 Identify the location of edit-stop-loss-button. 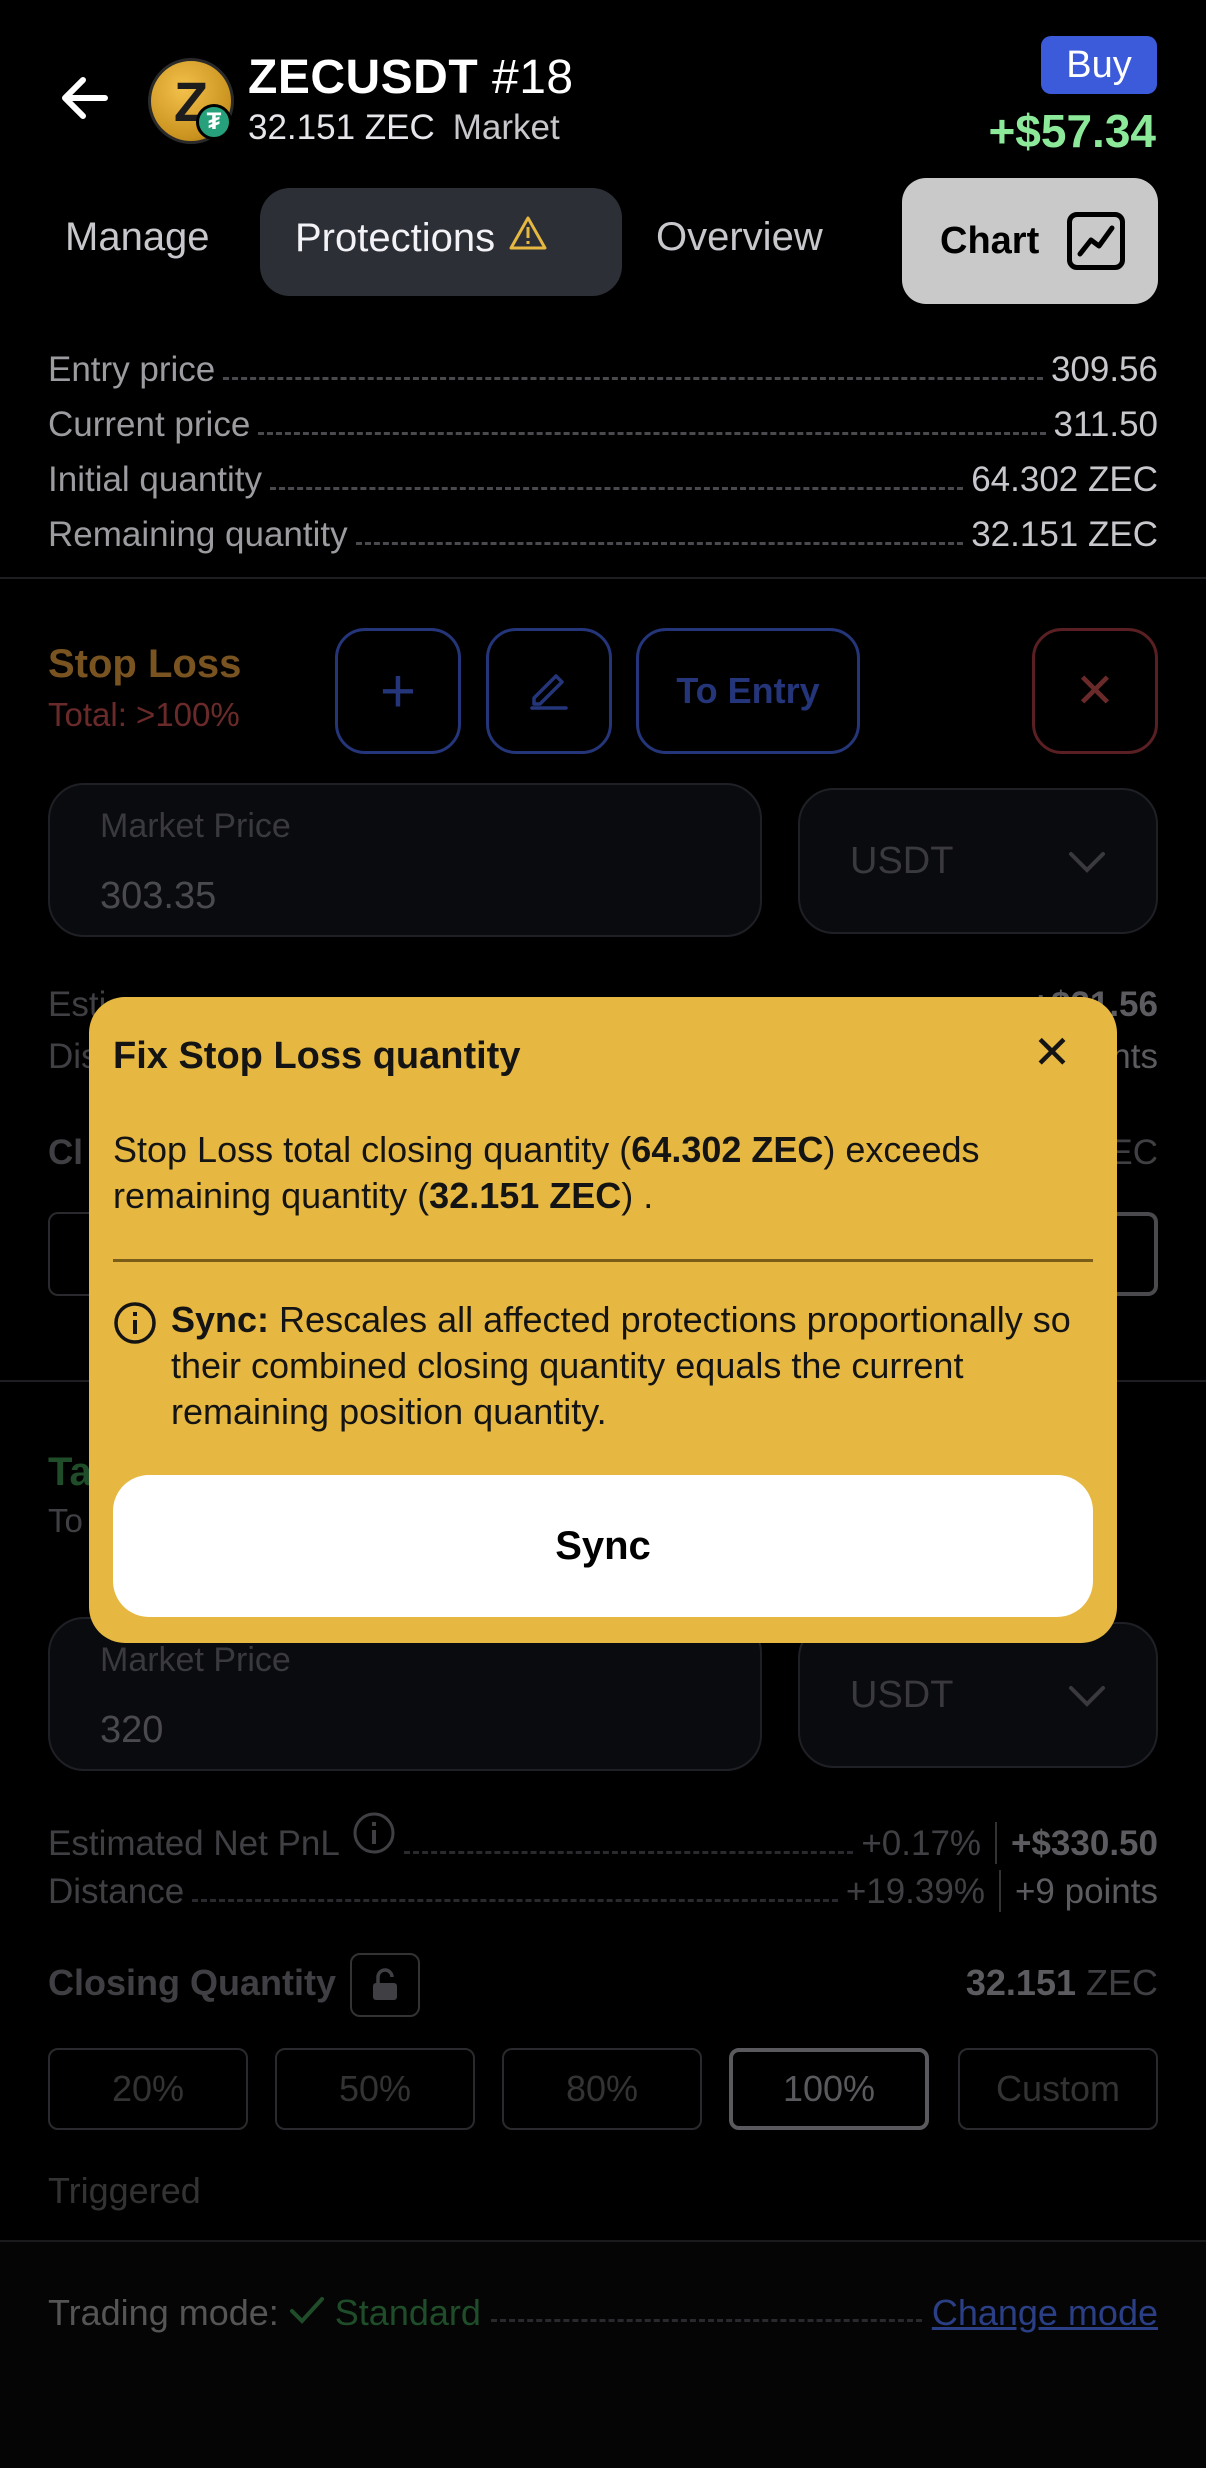
(549, 691).